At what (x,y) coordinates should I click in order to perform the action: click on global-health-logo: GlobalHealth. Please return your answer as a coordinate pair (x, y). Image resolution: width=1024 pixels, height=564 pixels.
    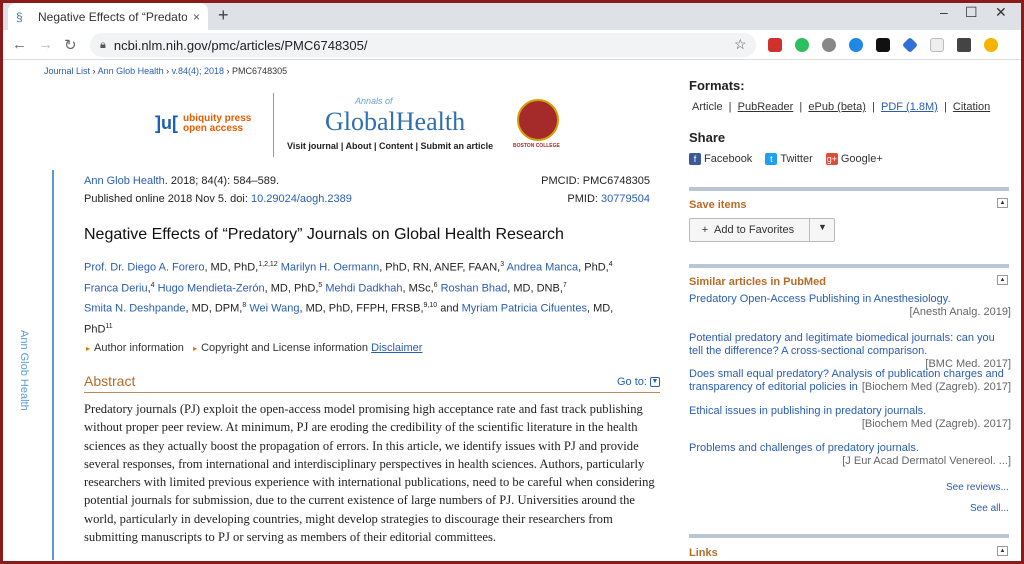
    Looking at the image, I should click on (395, 121).